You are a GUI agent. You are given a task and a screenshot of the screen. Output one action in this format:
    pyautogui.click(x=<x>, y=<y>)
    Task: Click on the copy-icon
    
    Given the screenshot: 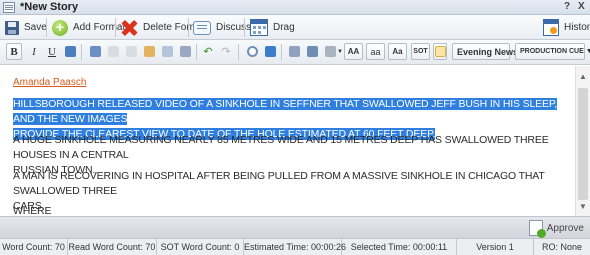 What is the action you would take?
    pyautogui.click(x=113, y=51)
    